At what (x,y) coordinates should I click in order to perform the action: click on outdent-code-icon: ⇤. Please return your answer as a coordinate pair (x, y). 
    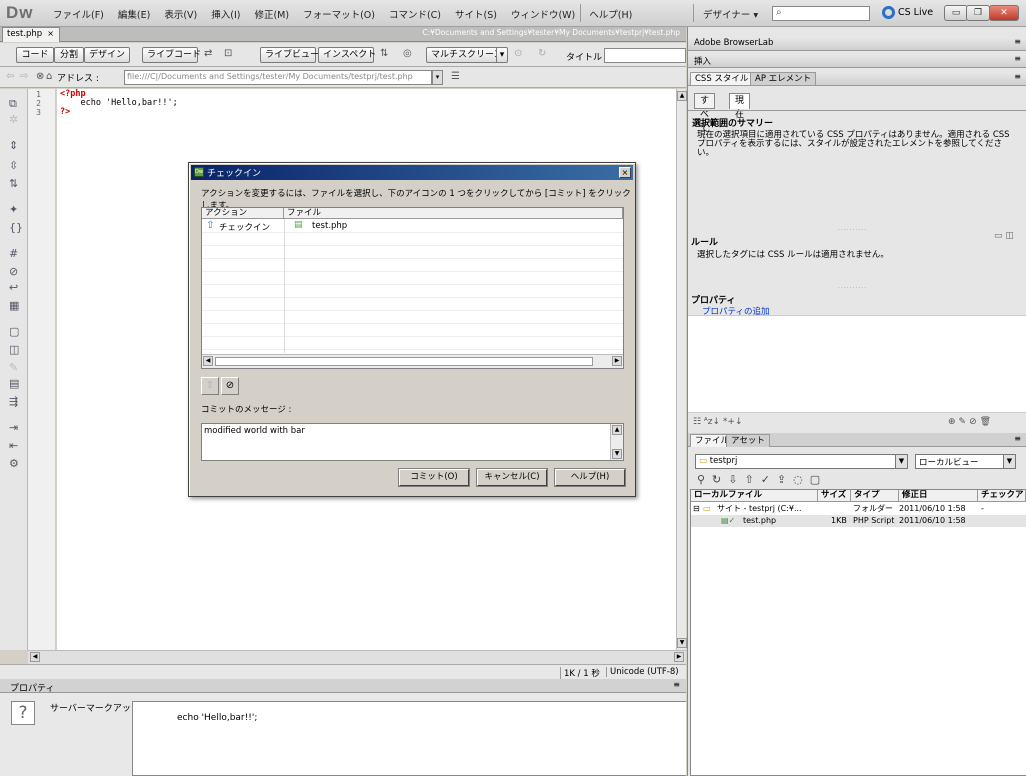
    Looking at the image, I should click on (13, 445).